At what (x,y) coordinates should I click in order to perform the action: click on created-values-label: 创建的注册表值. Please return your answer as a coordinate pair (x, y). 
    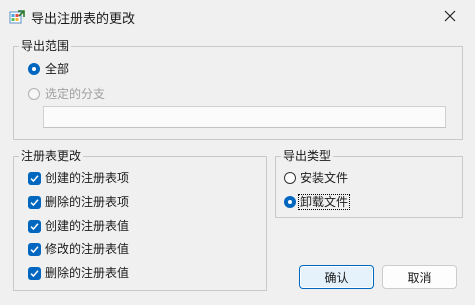
    Looking at the image, I should click on (87, 226).